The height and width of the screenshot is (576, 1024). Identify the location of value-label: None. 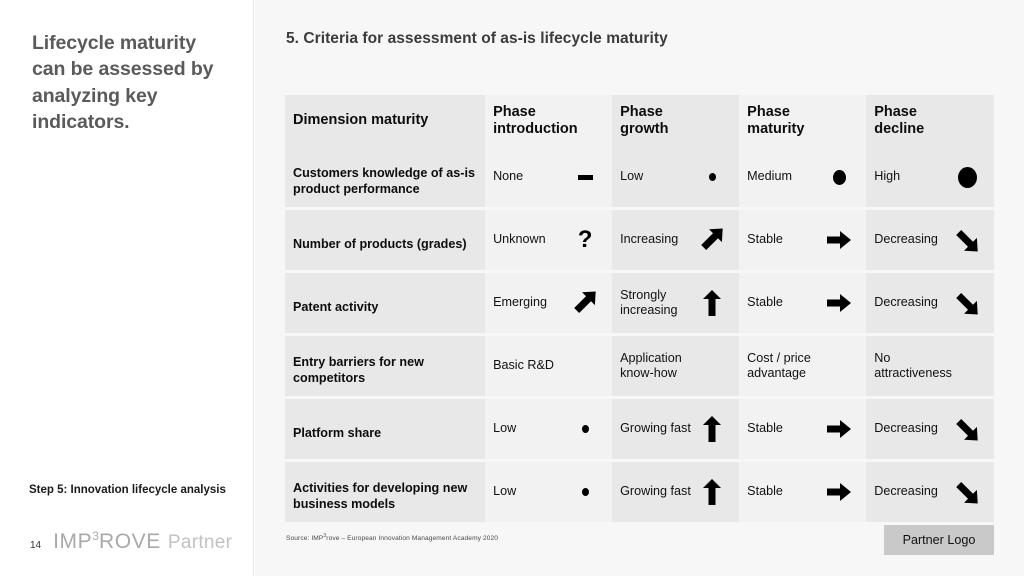
(508, 176).